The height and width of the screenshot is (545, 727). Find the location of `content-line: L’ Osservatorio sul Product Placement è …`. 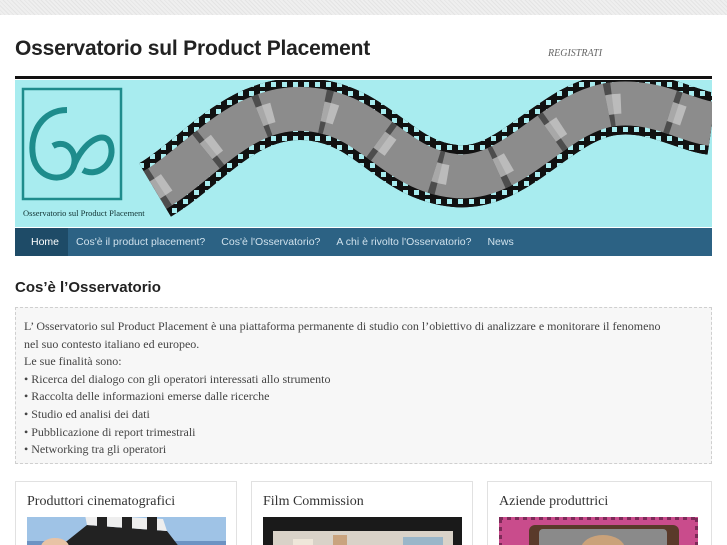

content-line: L’ Osservatorio sul Product Placement è … is located at coordinates (342, 326).